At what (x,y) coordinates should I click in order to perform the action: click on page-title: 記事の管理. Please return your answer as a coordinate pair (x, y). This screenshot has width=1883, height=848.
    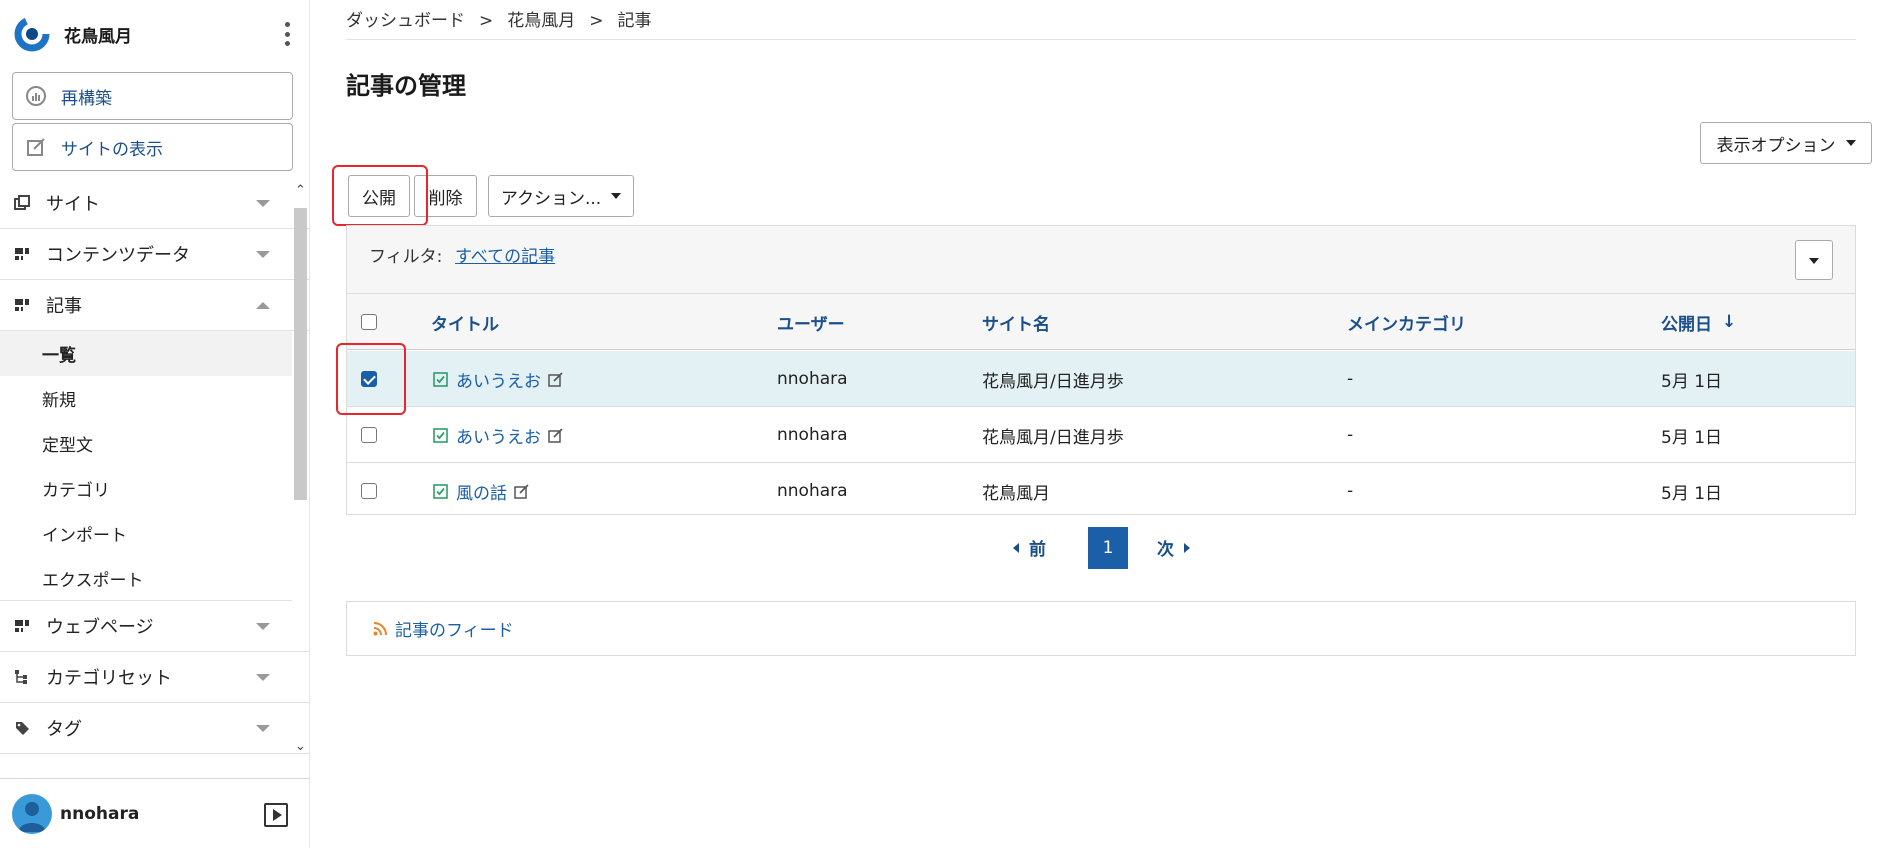
    Looking at the image, I should click on (406, 86).